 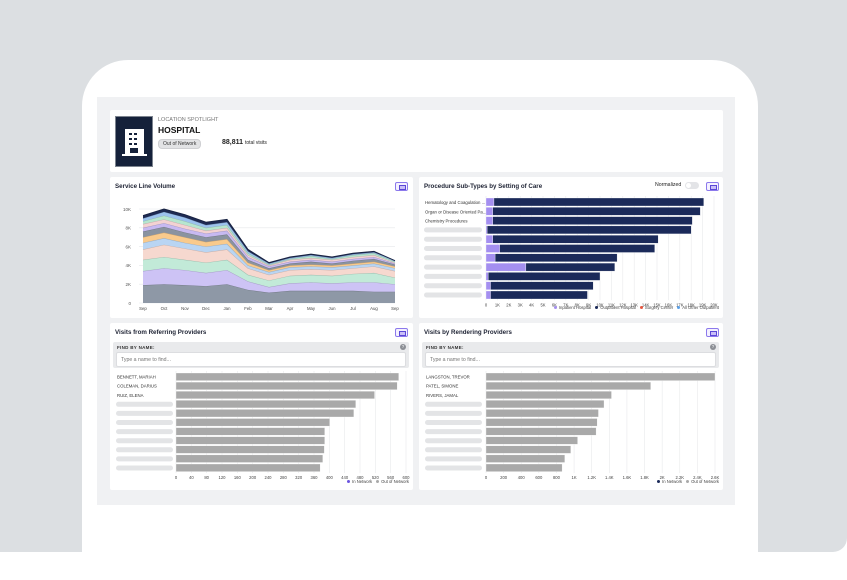 I want to click on x-tick-label: 320, so click(x=299, y=477).